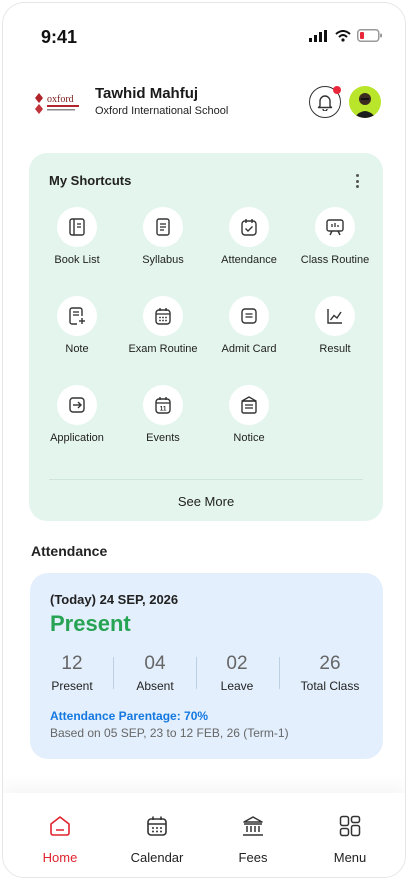 This screenshot has width=408, height=880. Describe the element at coordinates (59, 37) in the screenshot. I see `status-time: 9:41` at that location.